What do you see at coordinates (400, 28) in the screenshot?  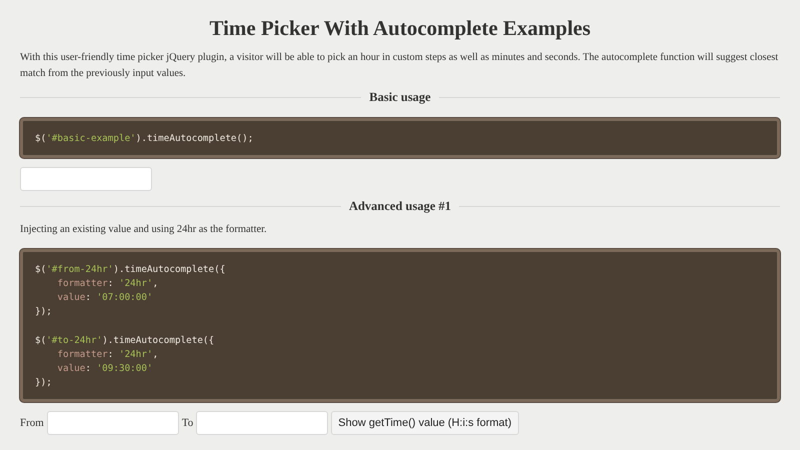 I see `page-title: Time Picker With Autocomplete Examples` at bounding box center [400, 28].